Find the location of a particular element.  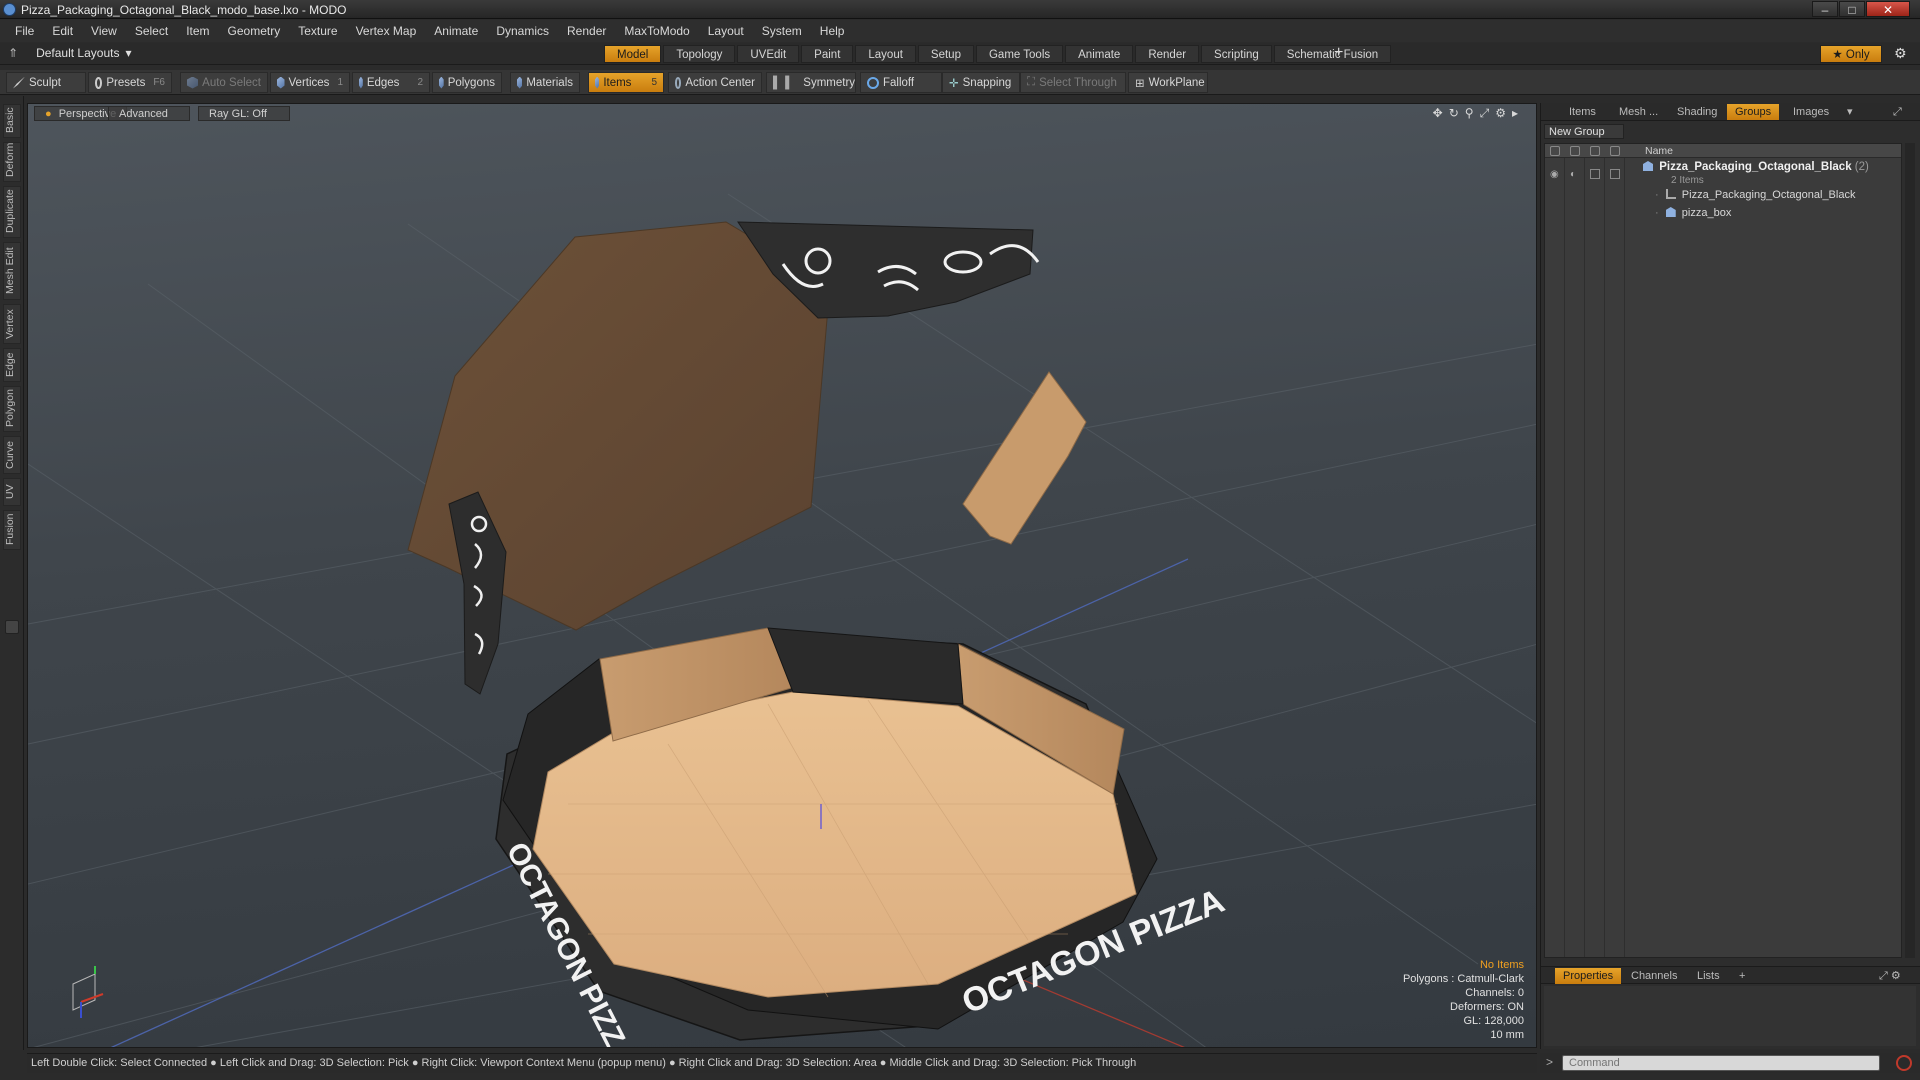

falloff-icon is located at coordinates (873, 82).